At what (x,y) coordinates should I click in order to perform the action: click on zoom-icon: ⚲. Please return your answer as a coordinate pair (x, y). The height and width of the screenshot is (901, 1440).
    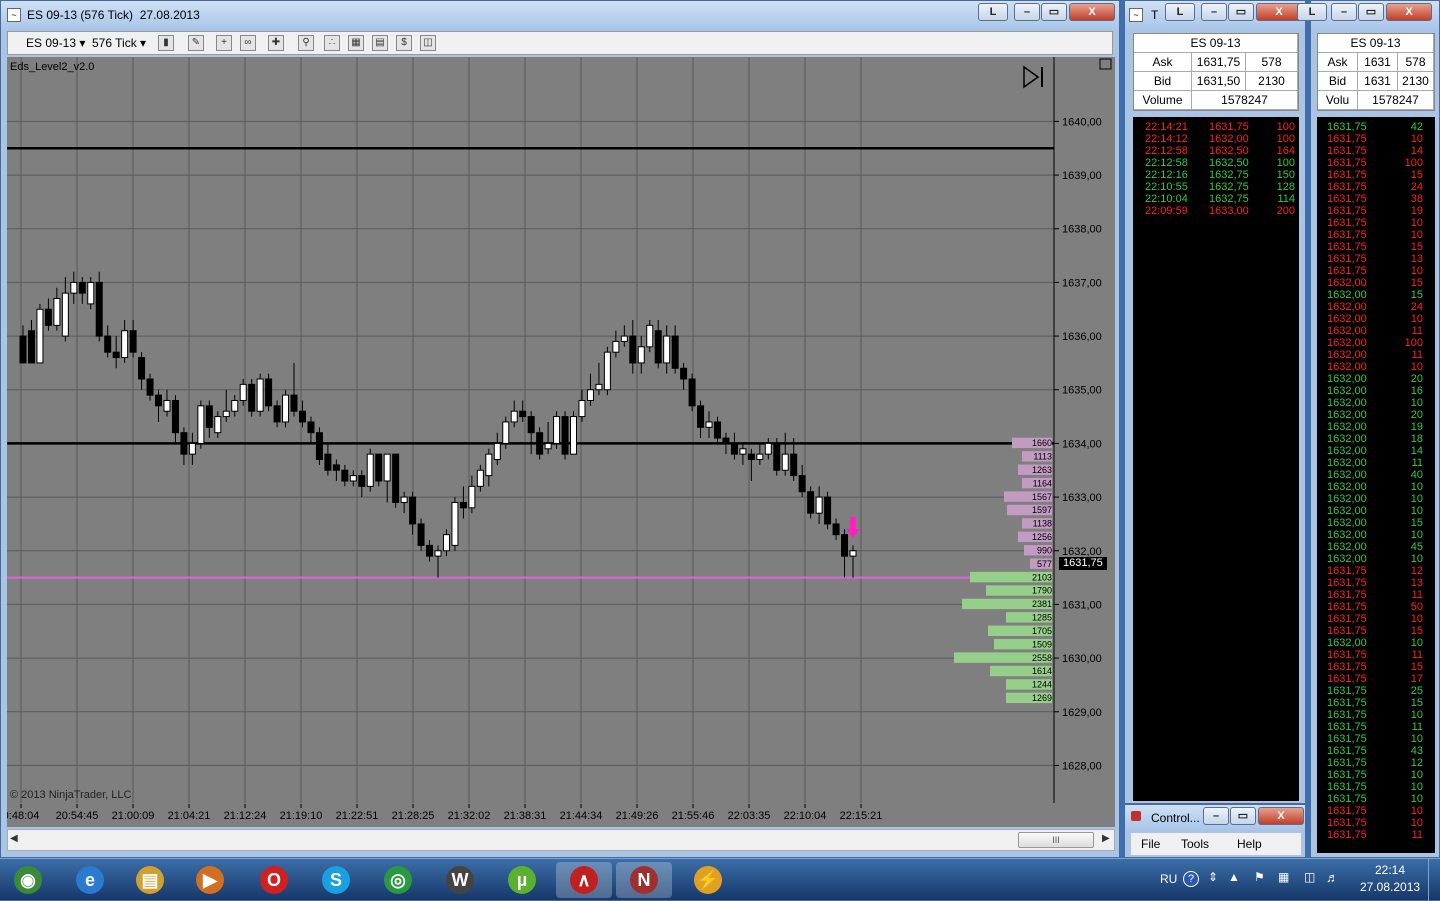
    Looking at the image, I should click on (306, 43).